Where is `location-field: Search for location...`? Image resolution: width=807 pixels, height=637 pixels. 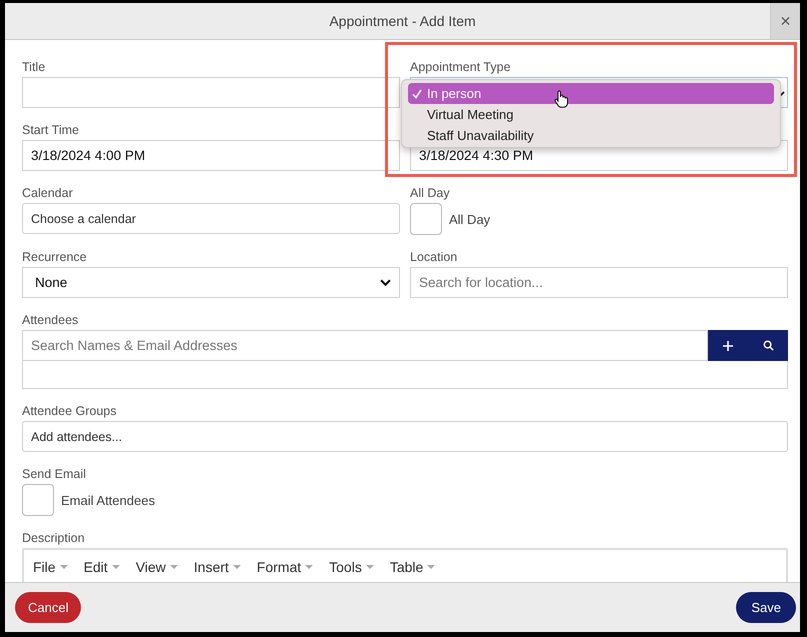
location-field: Search for location... is located at coordinates (599, 282).